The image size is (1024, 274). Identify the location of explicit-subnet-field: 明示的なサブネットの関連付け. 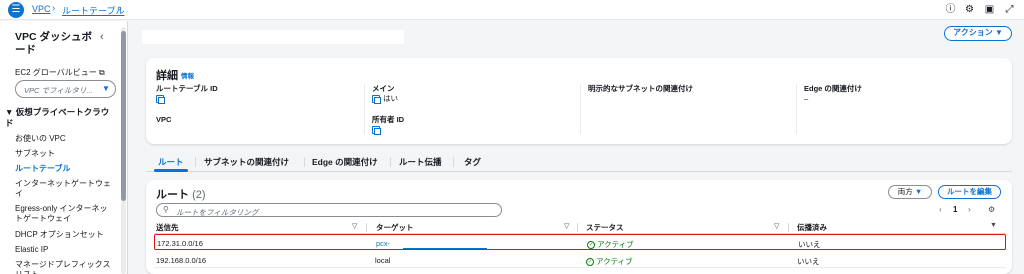
(688, 89).